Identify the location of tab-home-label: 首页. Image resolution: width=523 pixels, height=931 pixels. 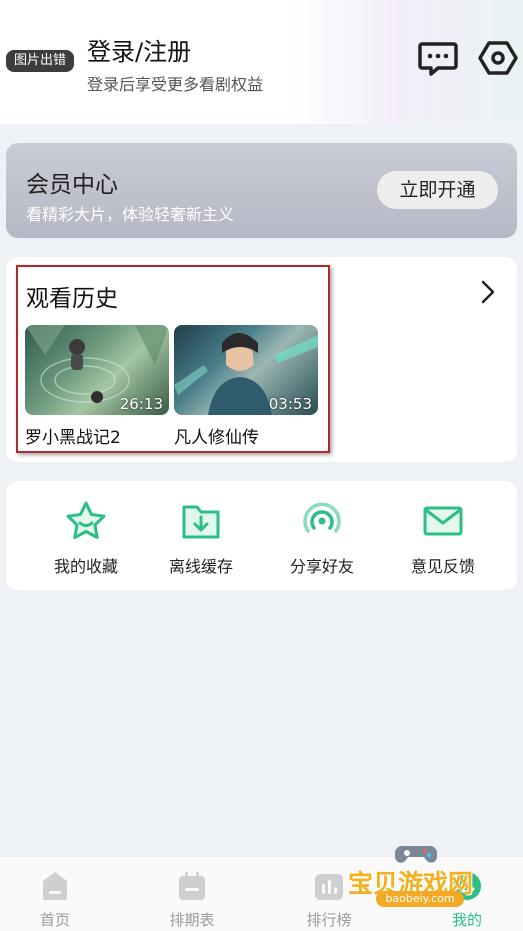
(54, 920).